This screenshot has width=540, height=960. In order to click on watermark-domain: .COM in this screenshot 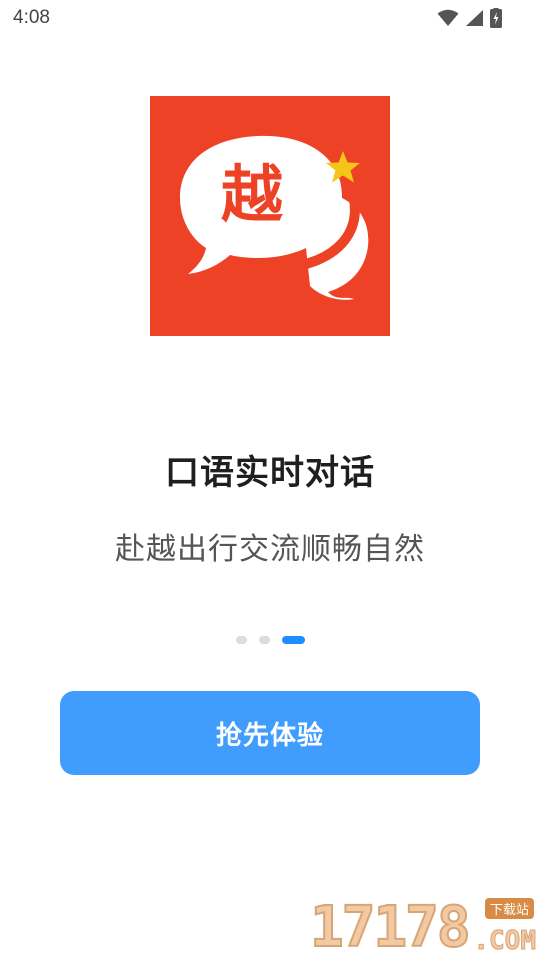, I will do `click(505, 941)`.